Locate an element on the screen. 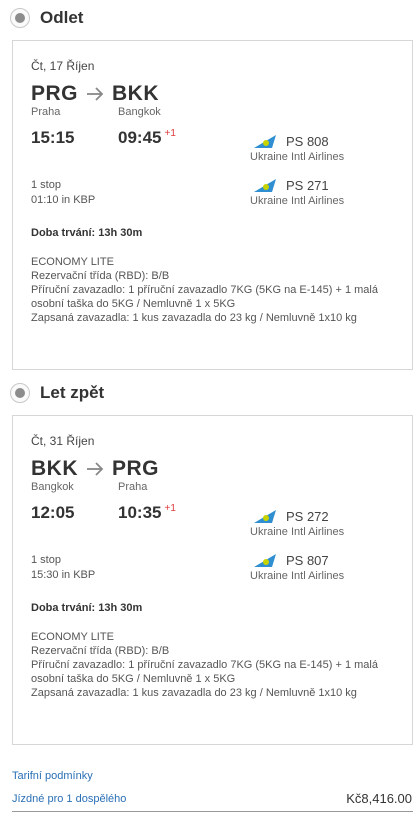  destination-city: Bangkok is located at coordinates (139, 112).